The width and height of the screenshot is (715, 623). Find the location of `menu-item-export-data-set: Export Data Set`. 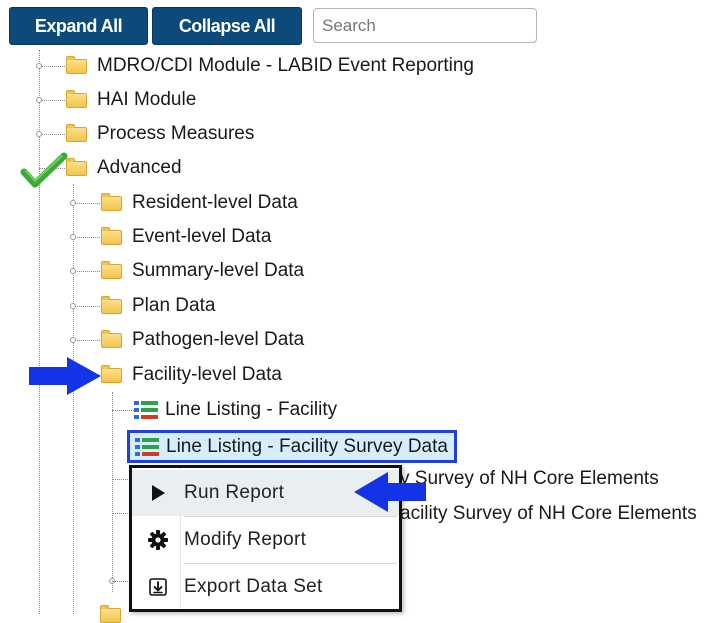

menu-item-export-data-set: Export Data Set is located at coordinates (265, 587).